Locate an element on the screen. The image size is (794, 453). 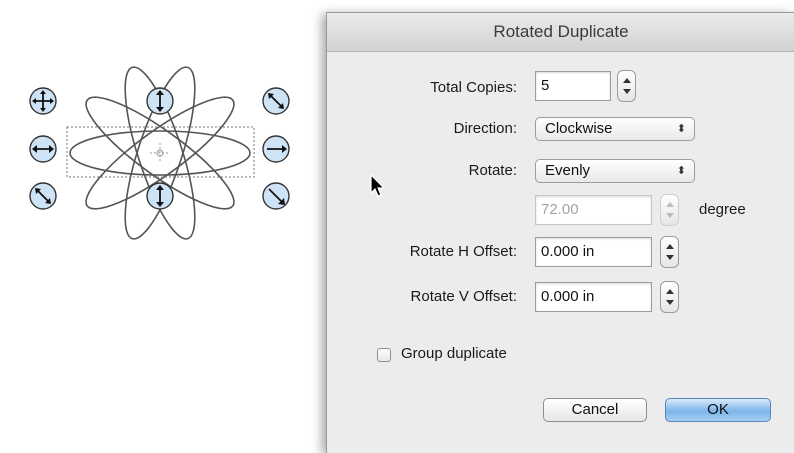
total-copies-field: 5 is located at coordinates (573, 86).